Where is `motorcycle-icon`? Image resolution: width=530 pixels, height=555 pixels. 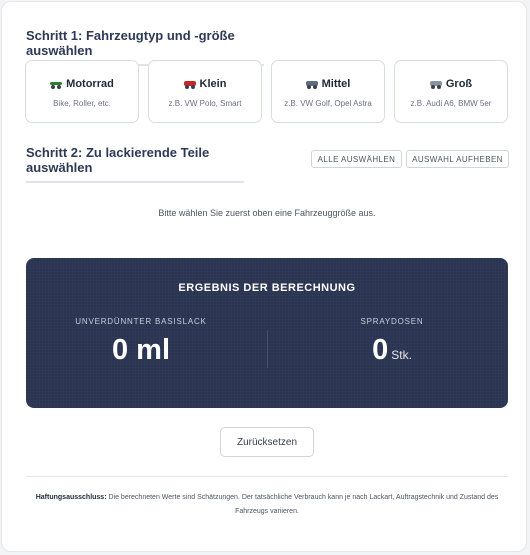
motorcycle-icon is located at coordinates (56, 84).